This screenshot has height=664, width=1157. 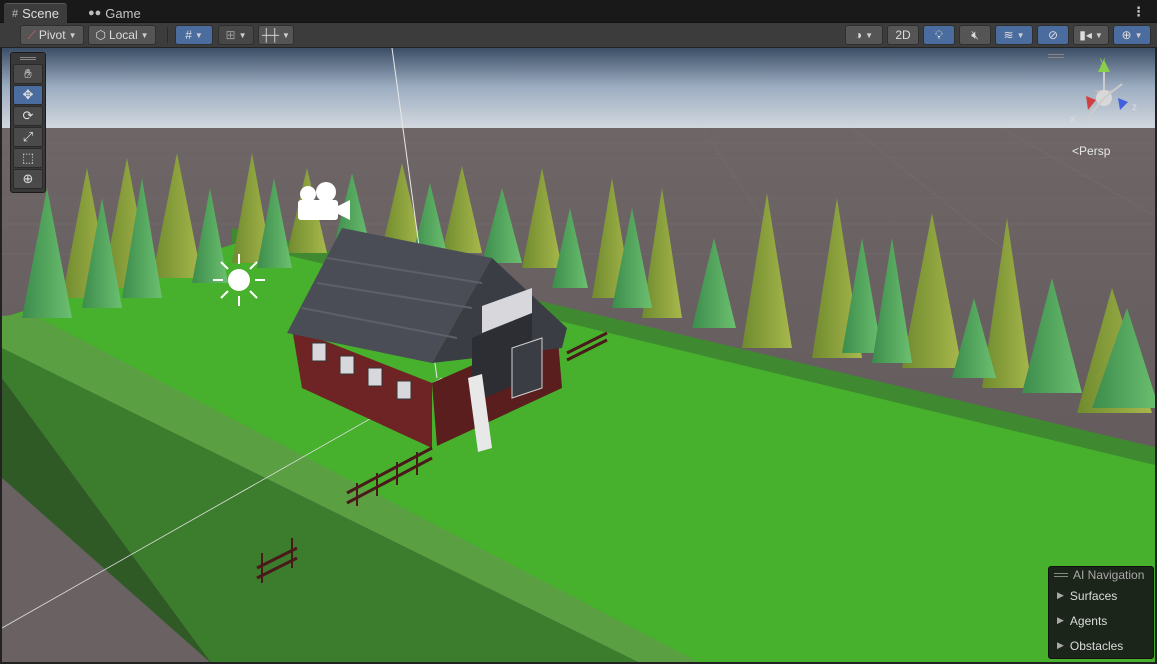 What do you see at coordinates (1056, 56) in the screenshot?
I see `gizmo-grip` at bounding box center [1056, 56].